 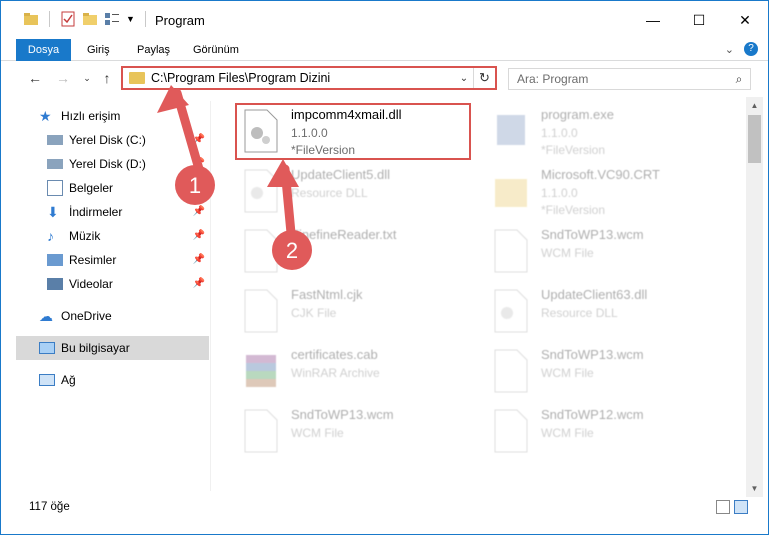 What do you see at coordinates (46, 316) in the screenshot?
I see `cloud-icon: ☁` at bounding box center [46, 316].